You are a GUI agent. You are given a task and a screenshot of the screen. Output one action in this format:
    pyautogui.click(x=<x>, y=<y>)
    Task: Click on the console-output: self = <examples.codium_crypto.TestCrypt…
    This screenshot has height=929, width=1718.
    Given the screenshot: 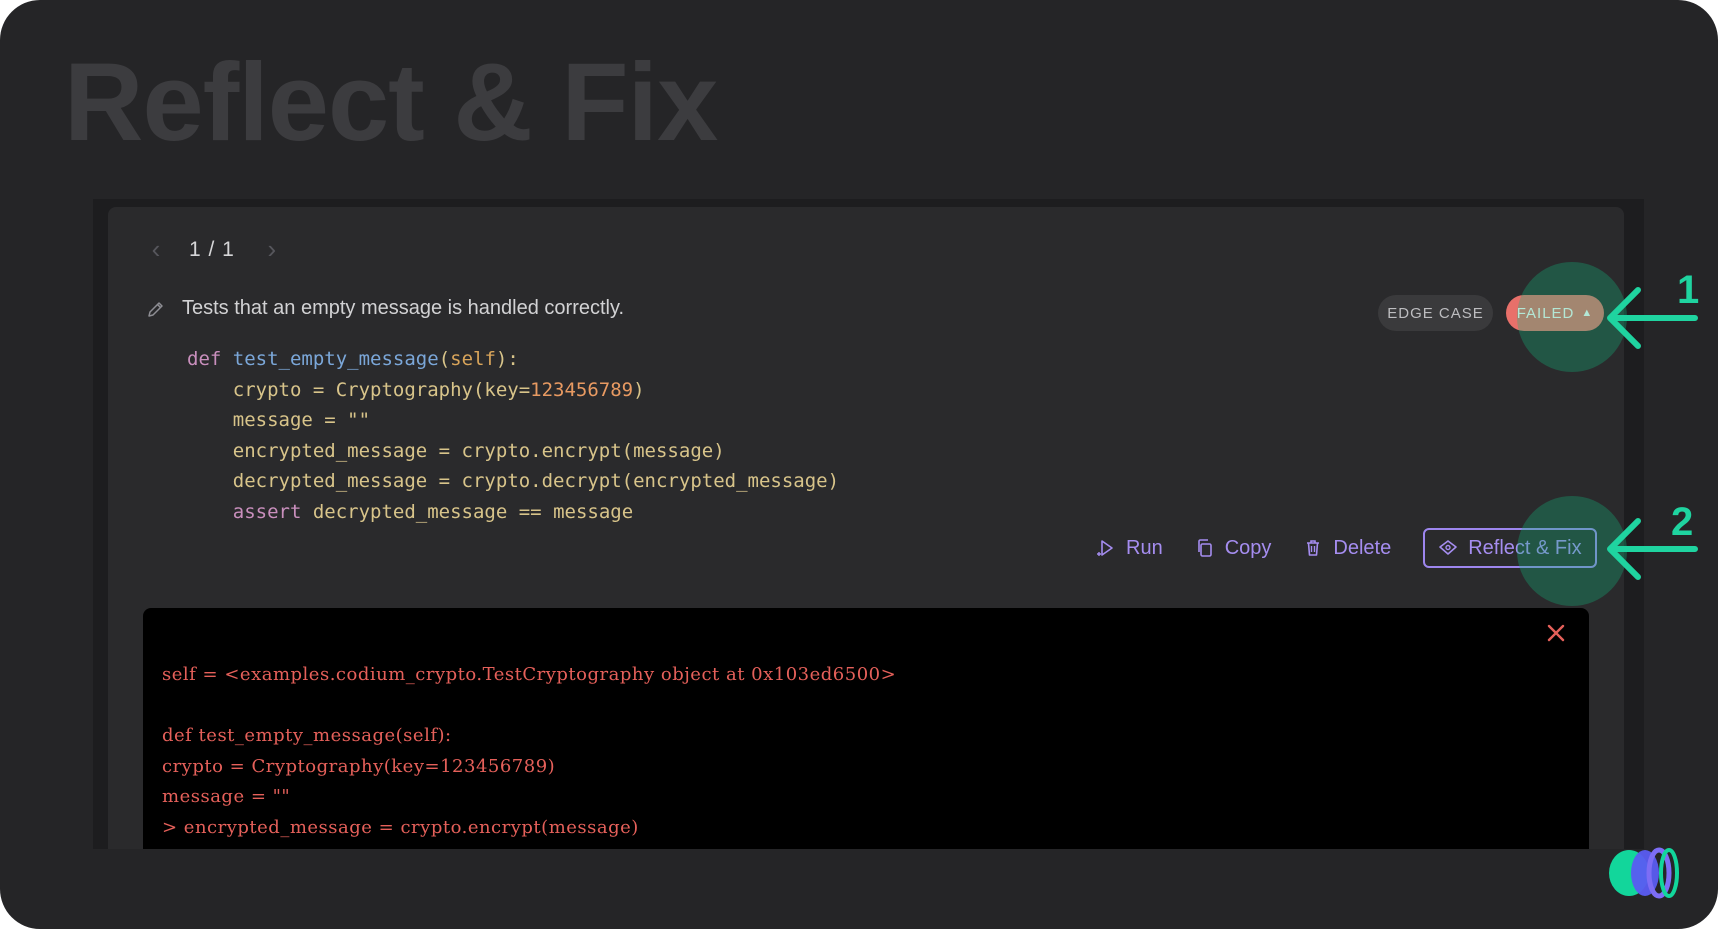 What is the action you would take?
    pyautogui.click(x=529, y=751)
    